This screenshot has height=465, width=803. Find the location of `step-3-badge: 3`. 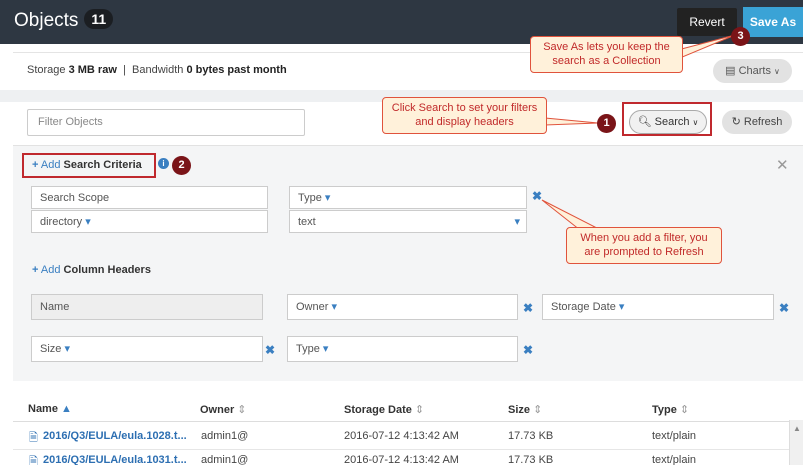

step-3-badge: 3 is located at coordinates (740, 36).